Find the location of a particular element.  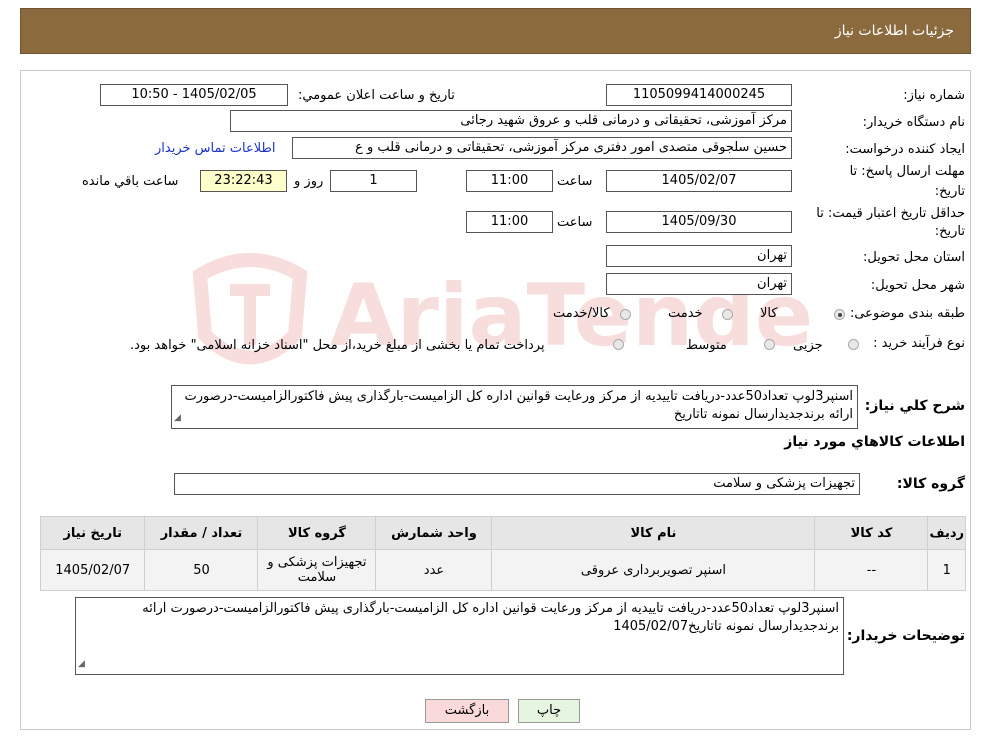

label-requester: ایجاد کننده درخواست: is located at coordinates (905, 149).